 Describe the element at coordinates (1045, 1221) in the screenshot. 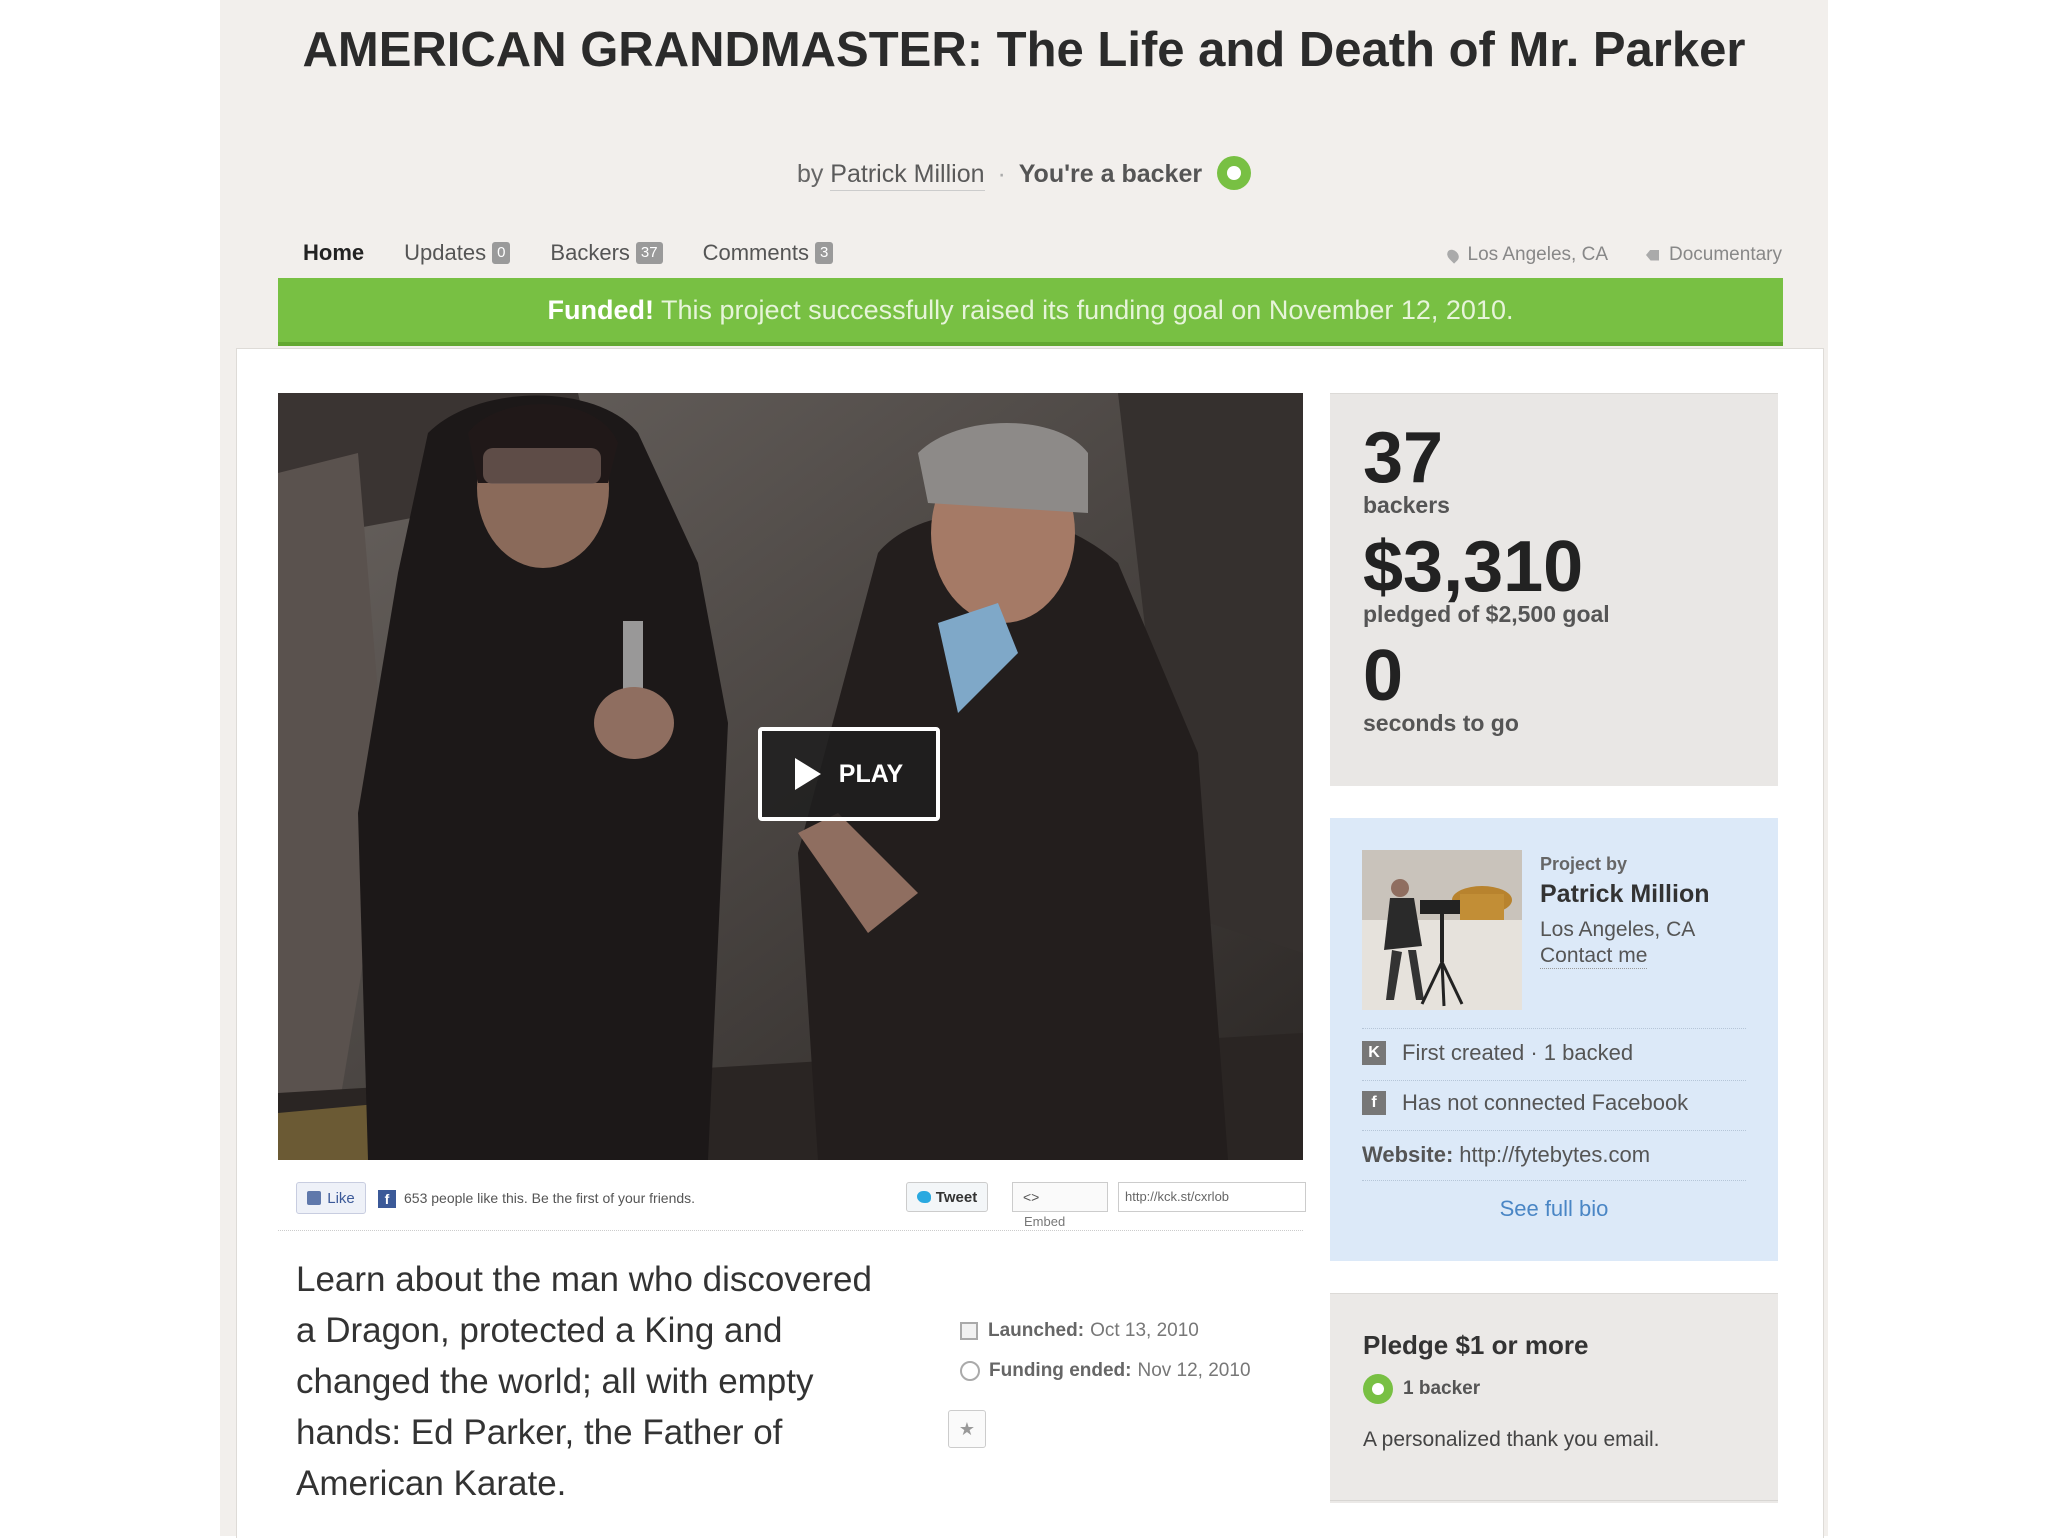

I see `embed-label: Embed` at that location.